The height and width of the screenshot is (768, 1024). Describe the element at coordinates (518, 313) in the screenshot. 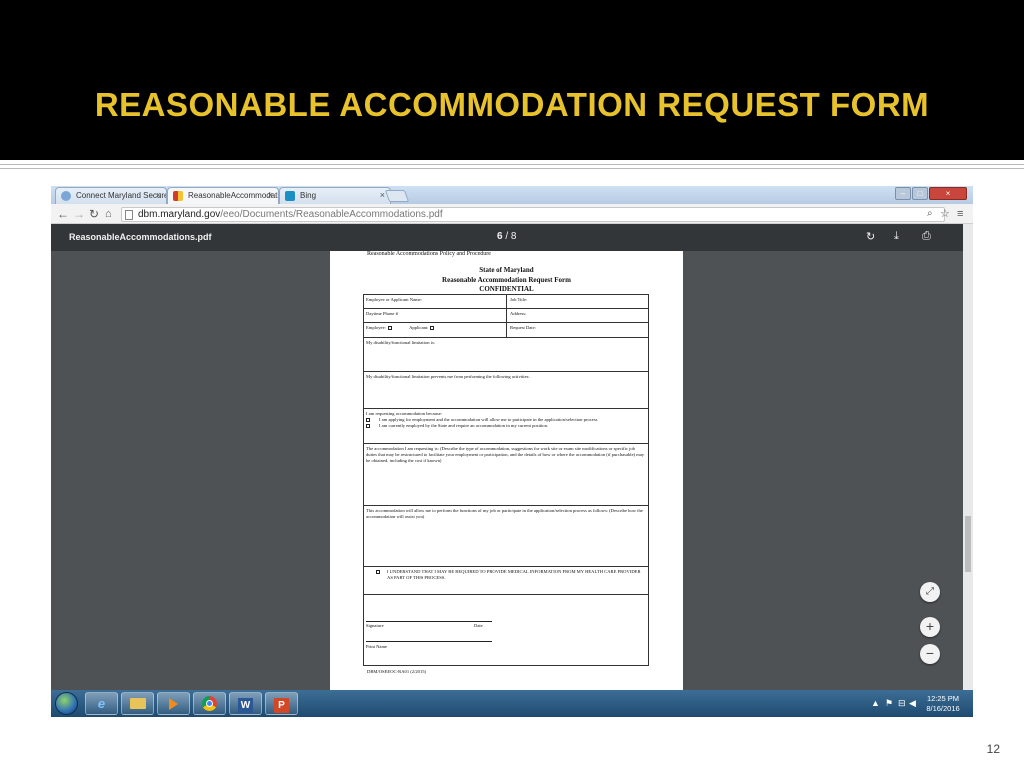

I see `address-label: Address:` at that location.